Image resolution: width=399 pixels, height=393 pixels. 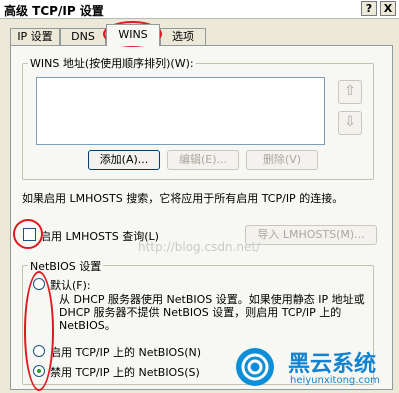 I want to click on help-icon: ?, so click(x=369, y=8).